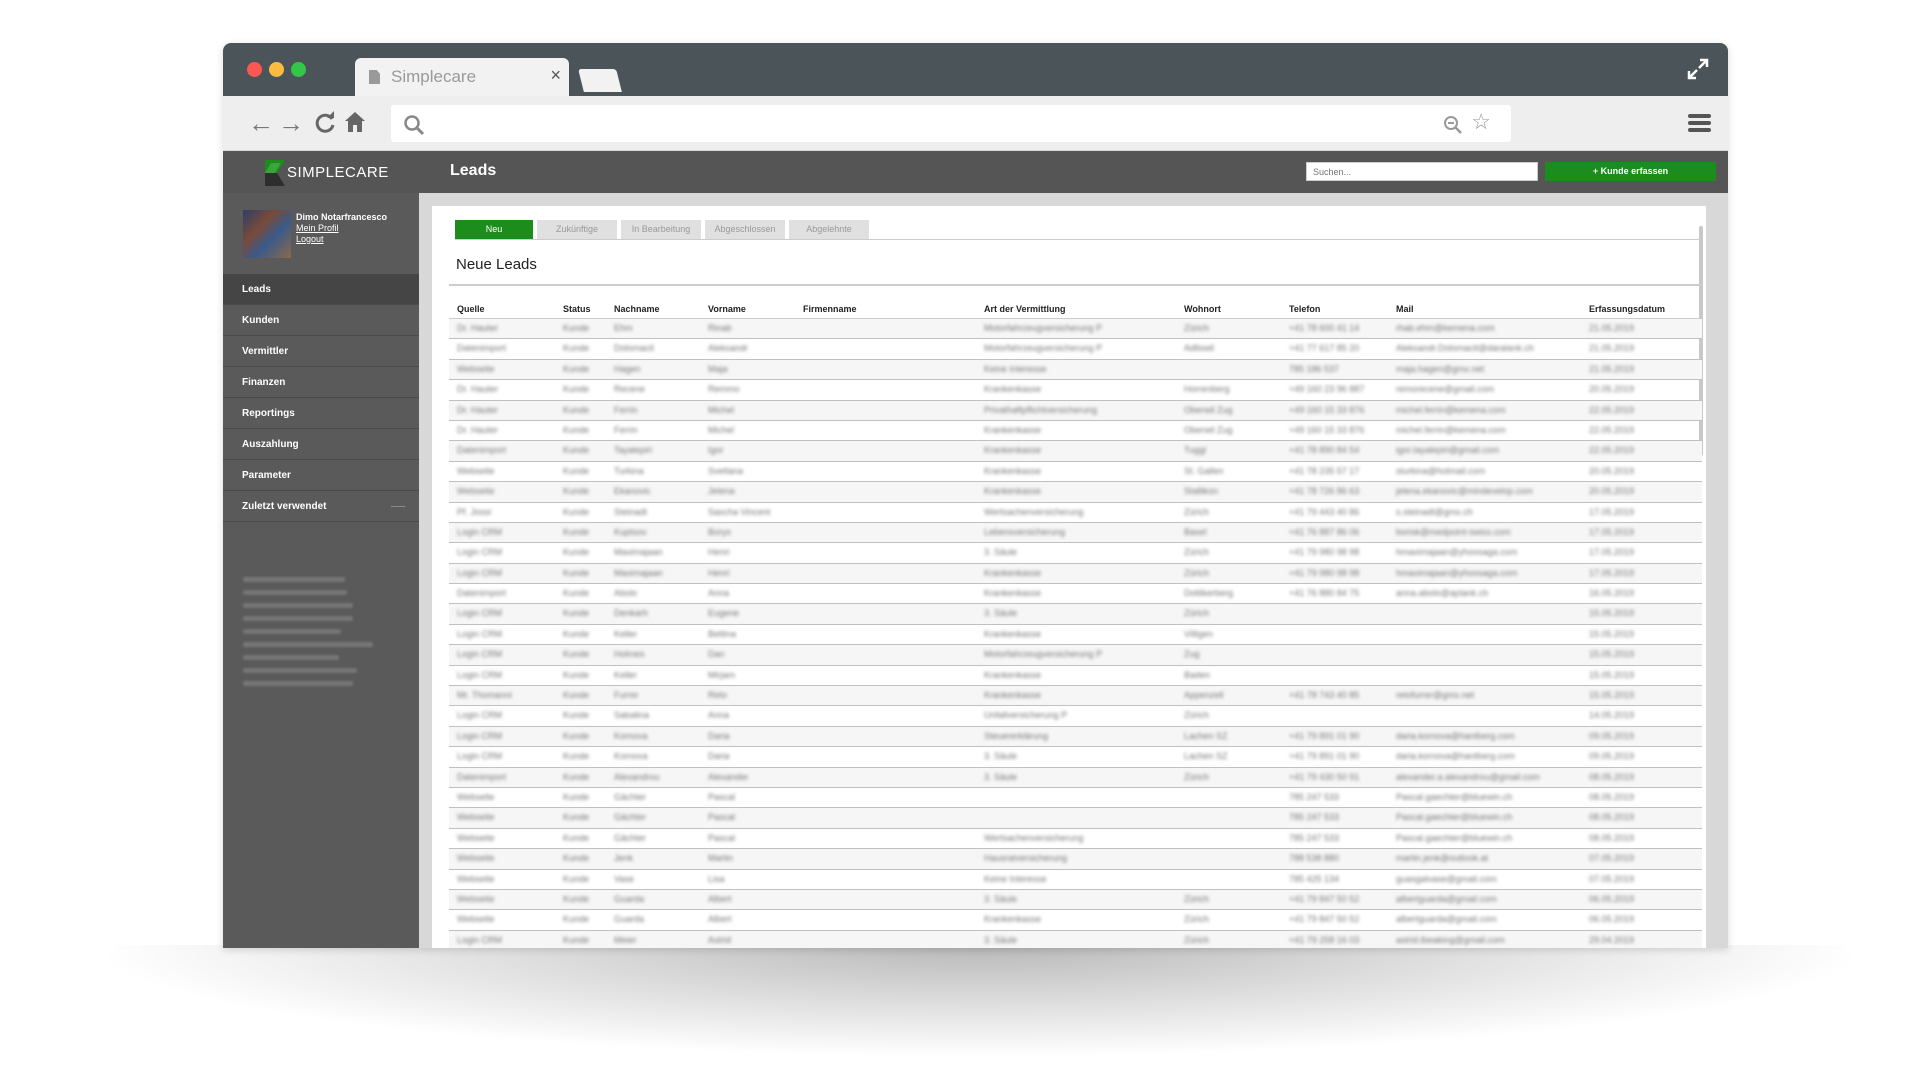 Image resolution: width=1920 pixels, height=1080 pixels. I want to click on tab-close-icon: ×, so click(555, 75).